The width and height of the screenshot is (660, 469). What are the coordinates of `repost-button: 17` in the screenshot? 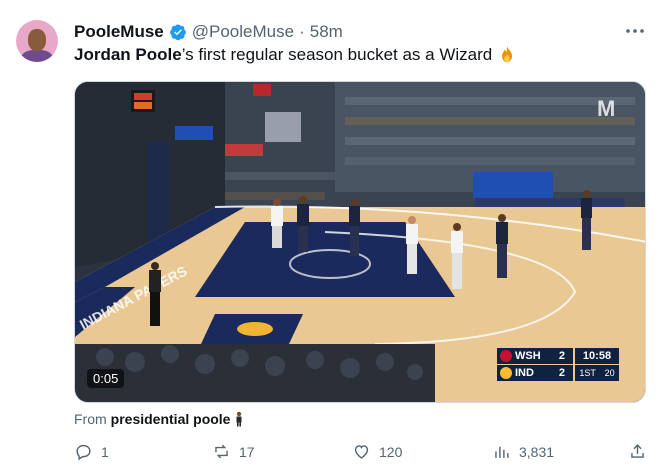 It's located at (233, 451).